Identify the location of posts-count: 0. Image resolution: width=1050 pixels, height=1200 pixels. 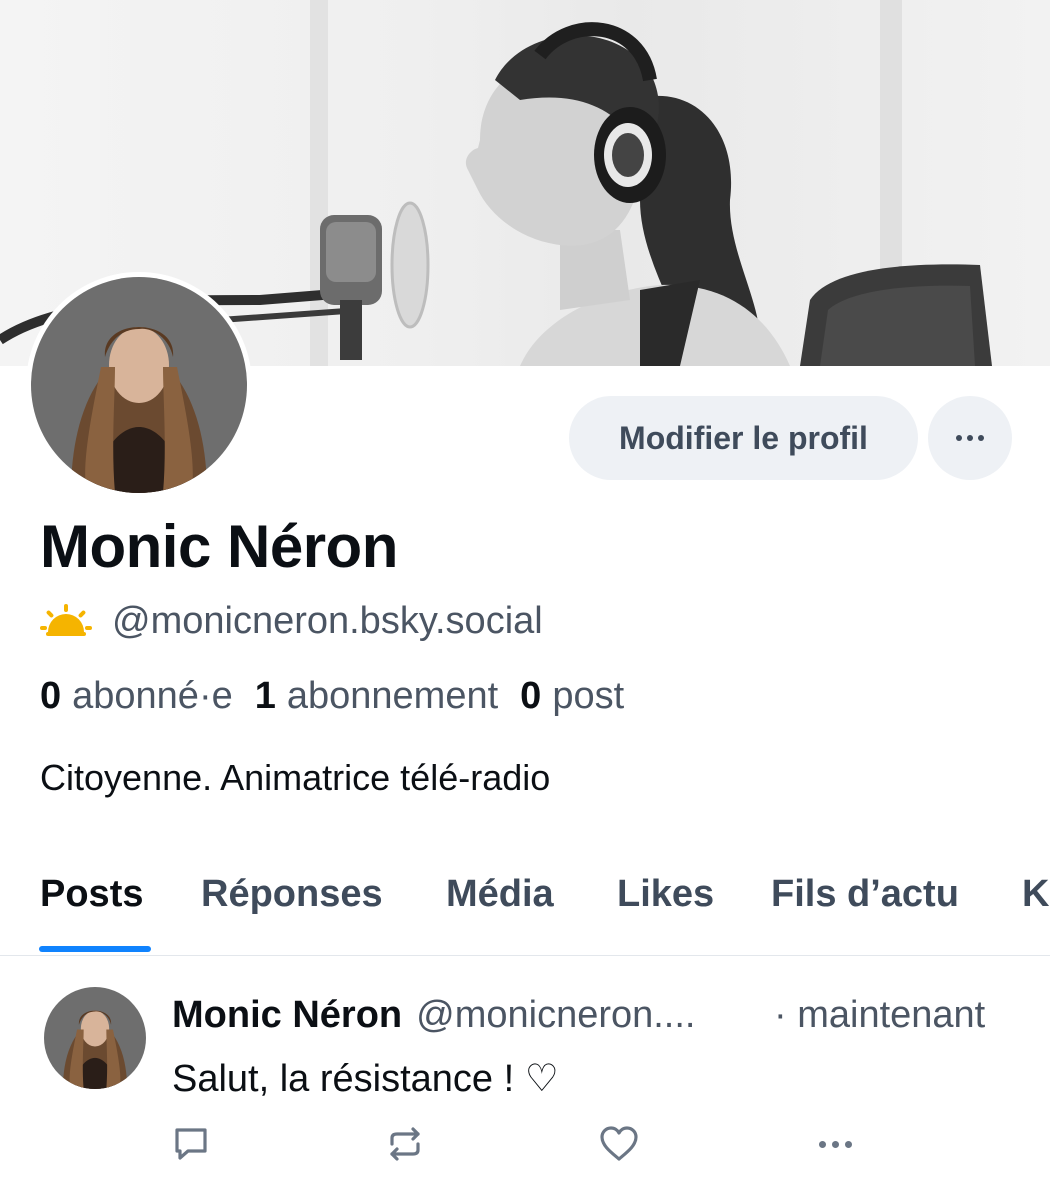
(531, 696).